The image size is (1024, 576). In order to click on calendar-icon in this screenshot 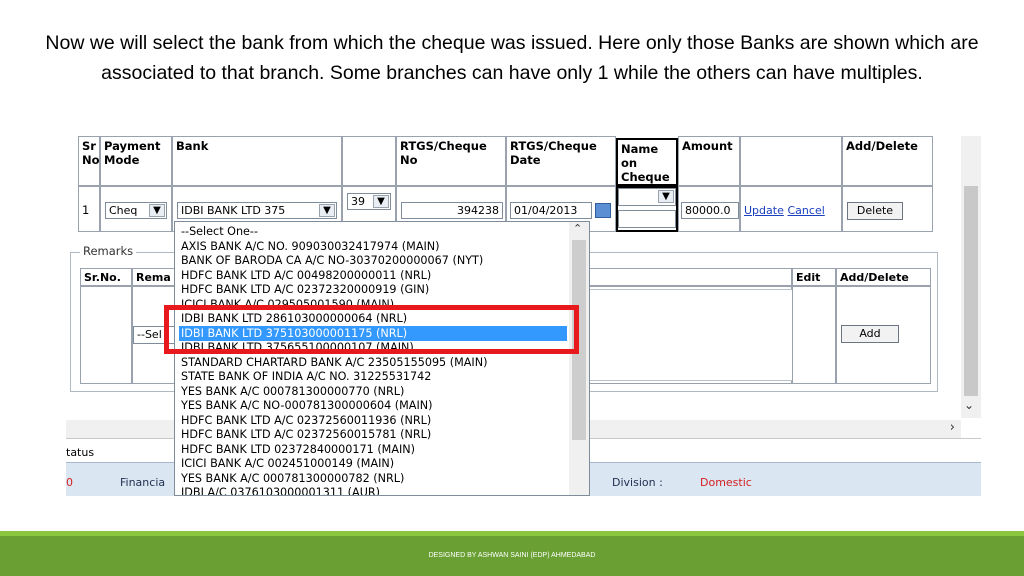, I will do `click(603, 210)`.